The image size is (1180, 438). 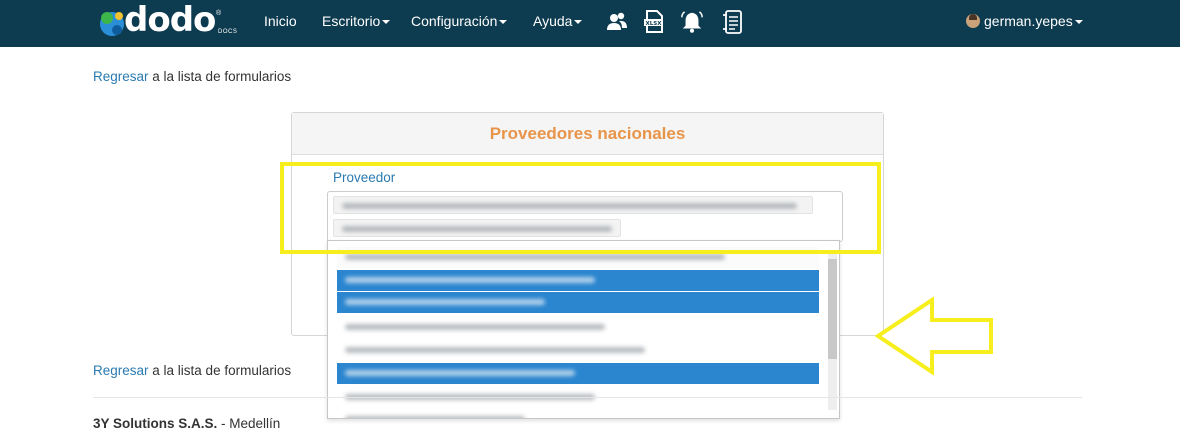 What do you see at coordinates (1028, 21) in the screenshot?
I see `user-name: german.yepes` at bounding box center [1028, 21].